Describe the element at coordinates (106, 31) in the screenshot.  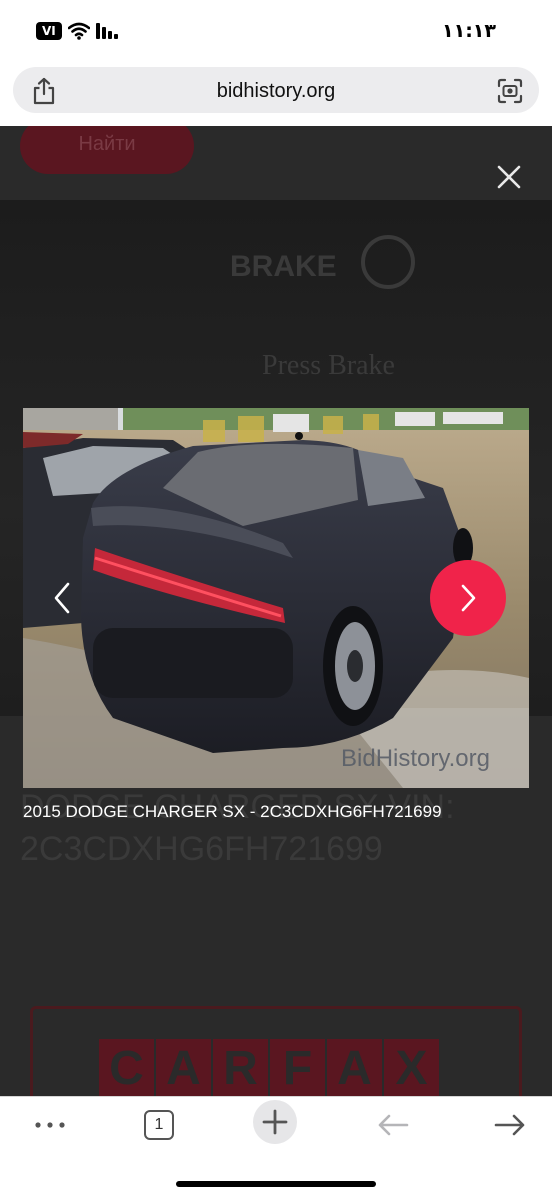
I see `signal-icon` at that location.